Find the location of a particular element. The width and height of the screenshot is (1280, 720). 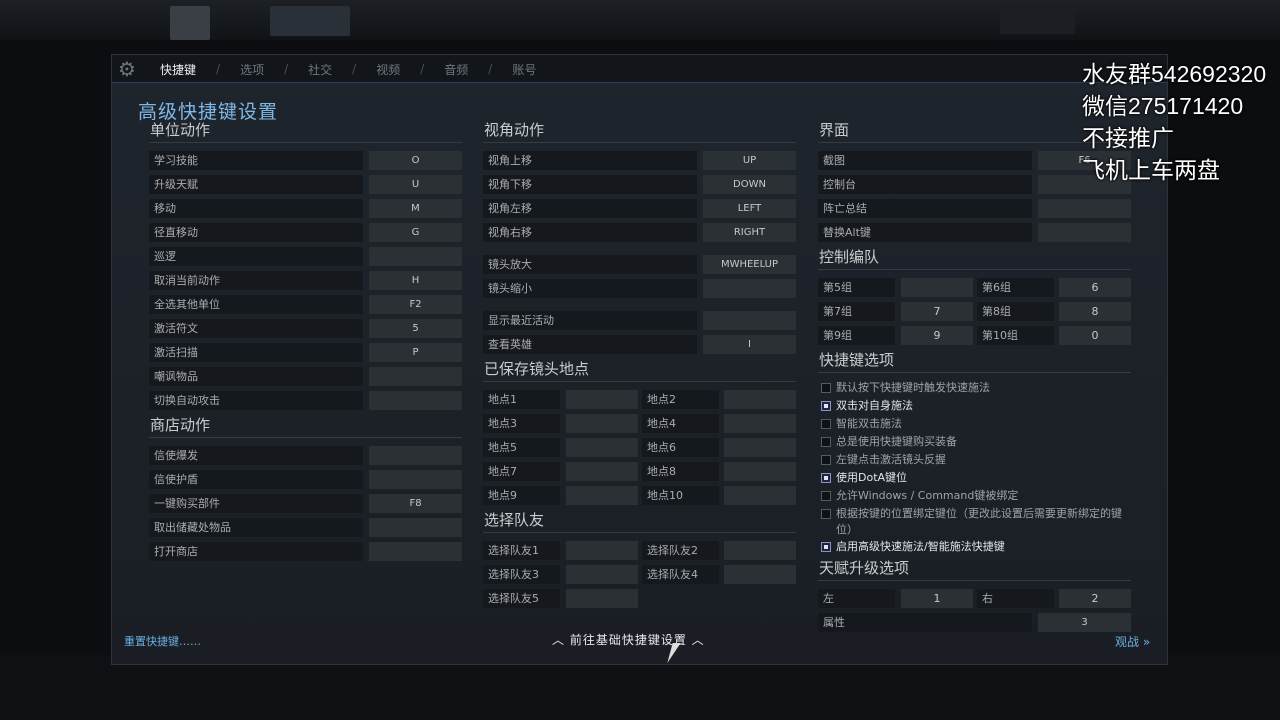

section-control-groups: 控制编队 is located at coordinates (974, 258).